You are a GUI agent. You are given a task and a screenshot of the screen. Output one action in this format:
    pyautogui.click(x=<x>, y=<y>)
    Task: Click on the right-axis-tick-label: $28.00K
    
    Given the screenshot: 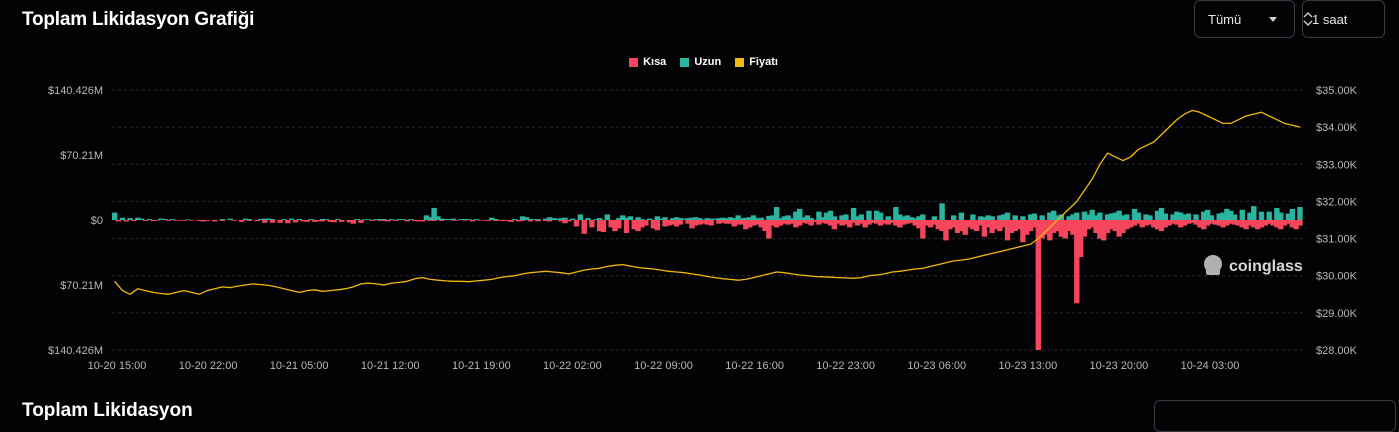 What is the action you would take?
    pyautogui.click(x=1337, y=351)
    